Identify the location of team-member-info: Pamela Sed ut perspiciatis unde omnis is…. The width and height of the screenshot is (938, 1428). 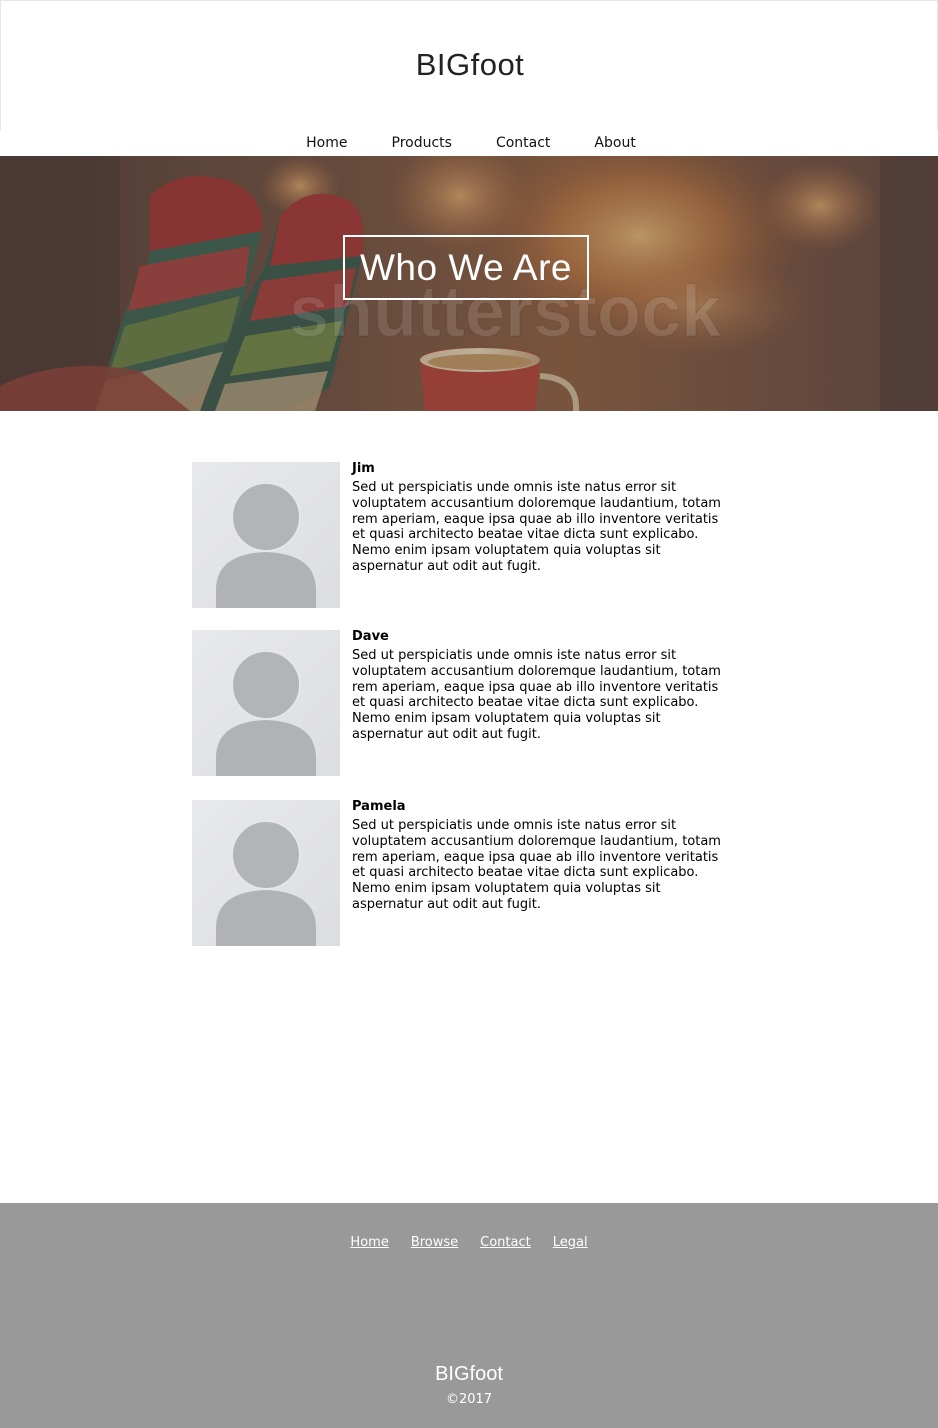
(542, 856).